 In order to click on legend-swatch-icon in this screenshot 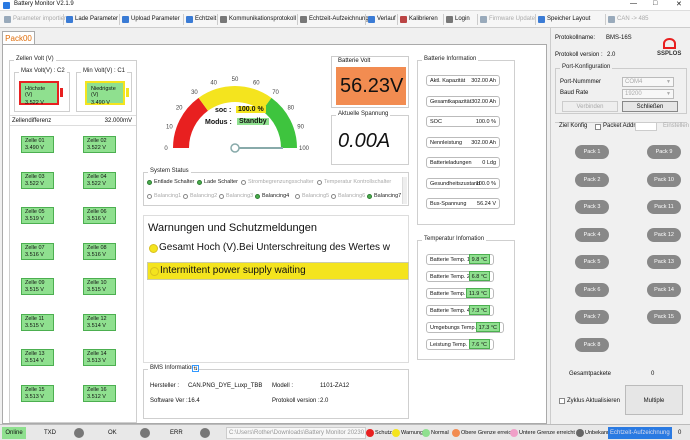, I will do `click(426, 433)`.